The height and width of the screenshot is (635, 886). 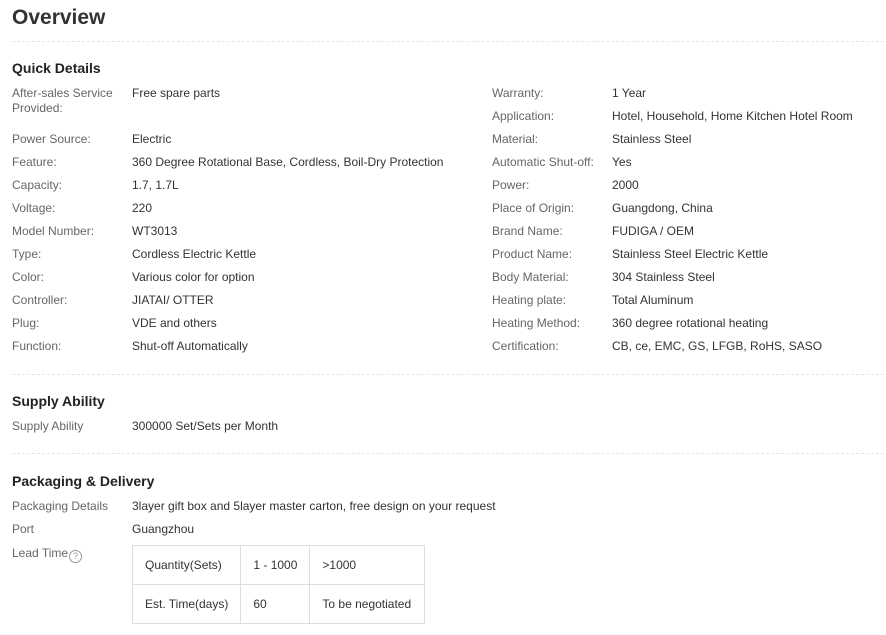 What do you see at coordinates (174, 323) in the screenshot?
I see `detail-value-plug: VDE and others` at bounding box center [174, 323].